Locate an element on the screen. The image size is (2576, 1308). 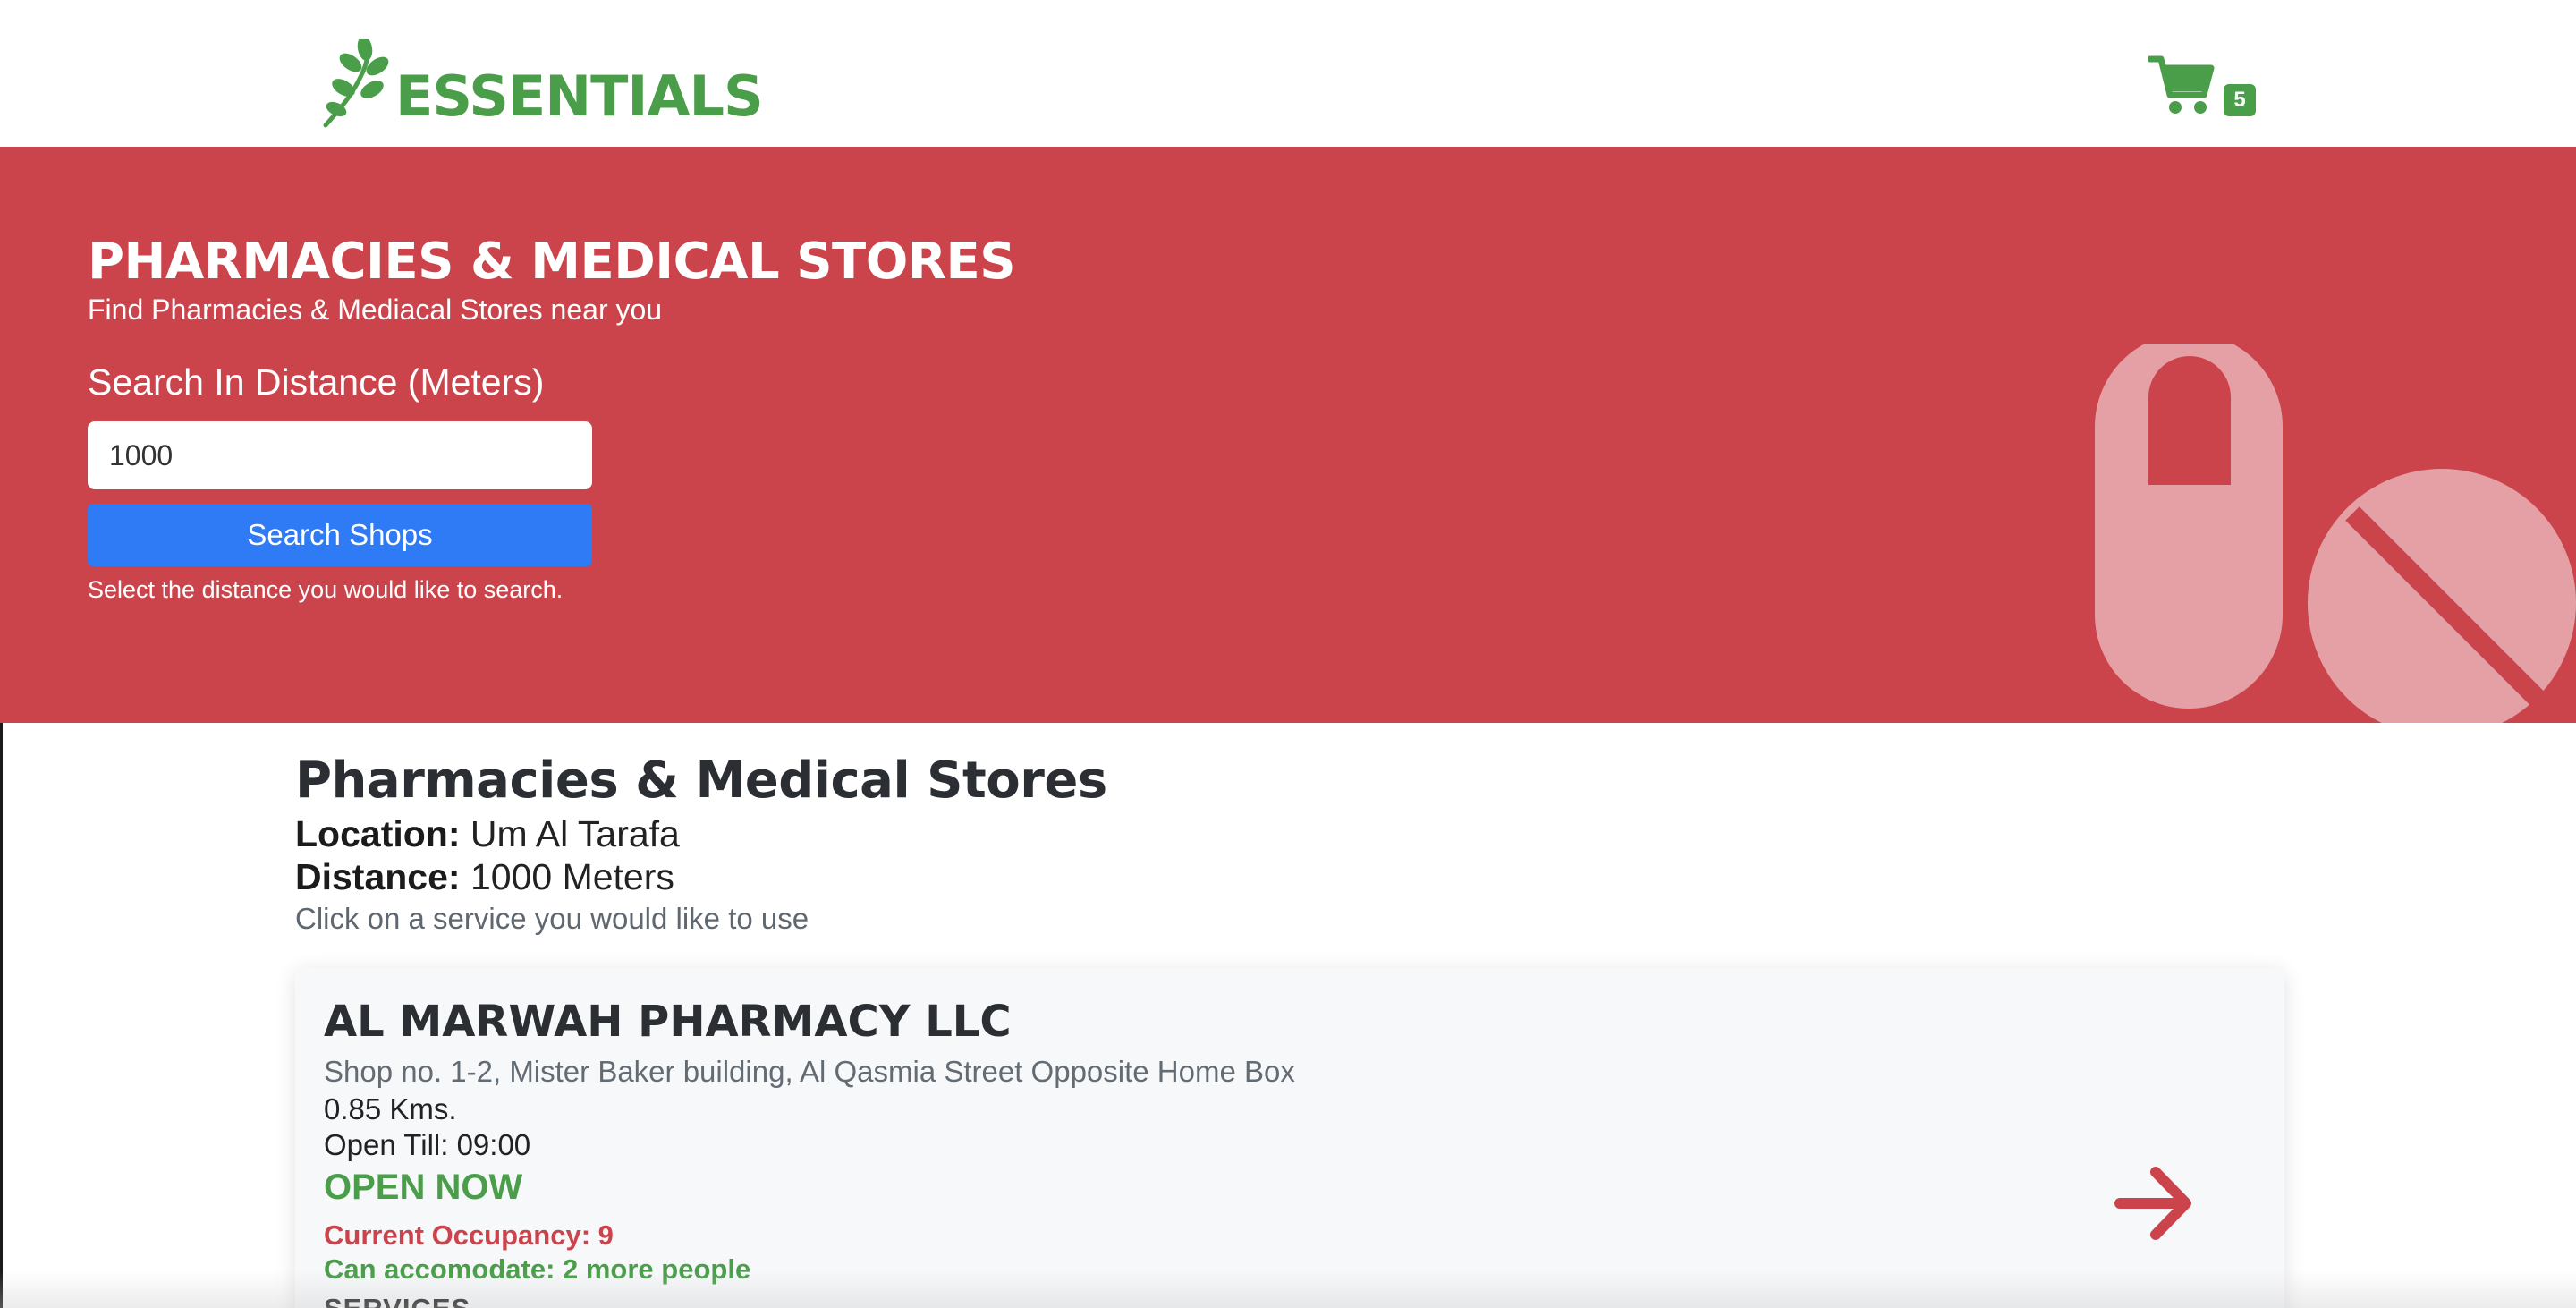
location-label: Location: is located at coordinates (378, 833).